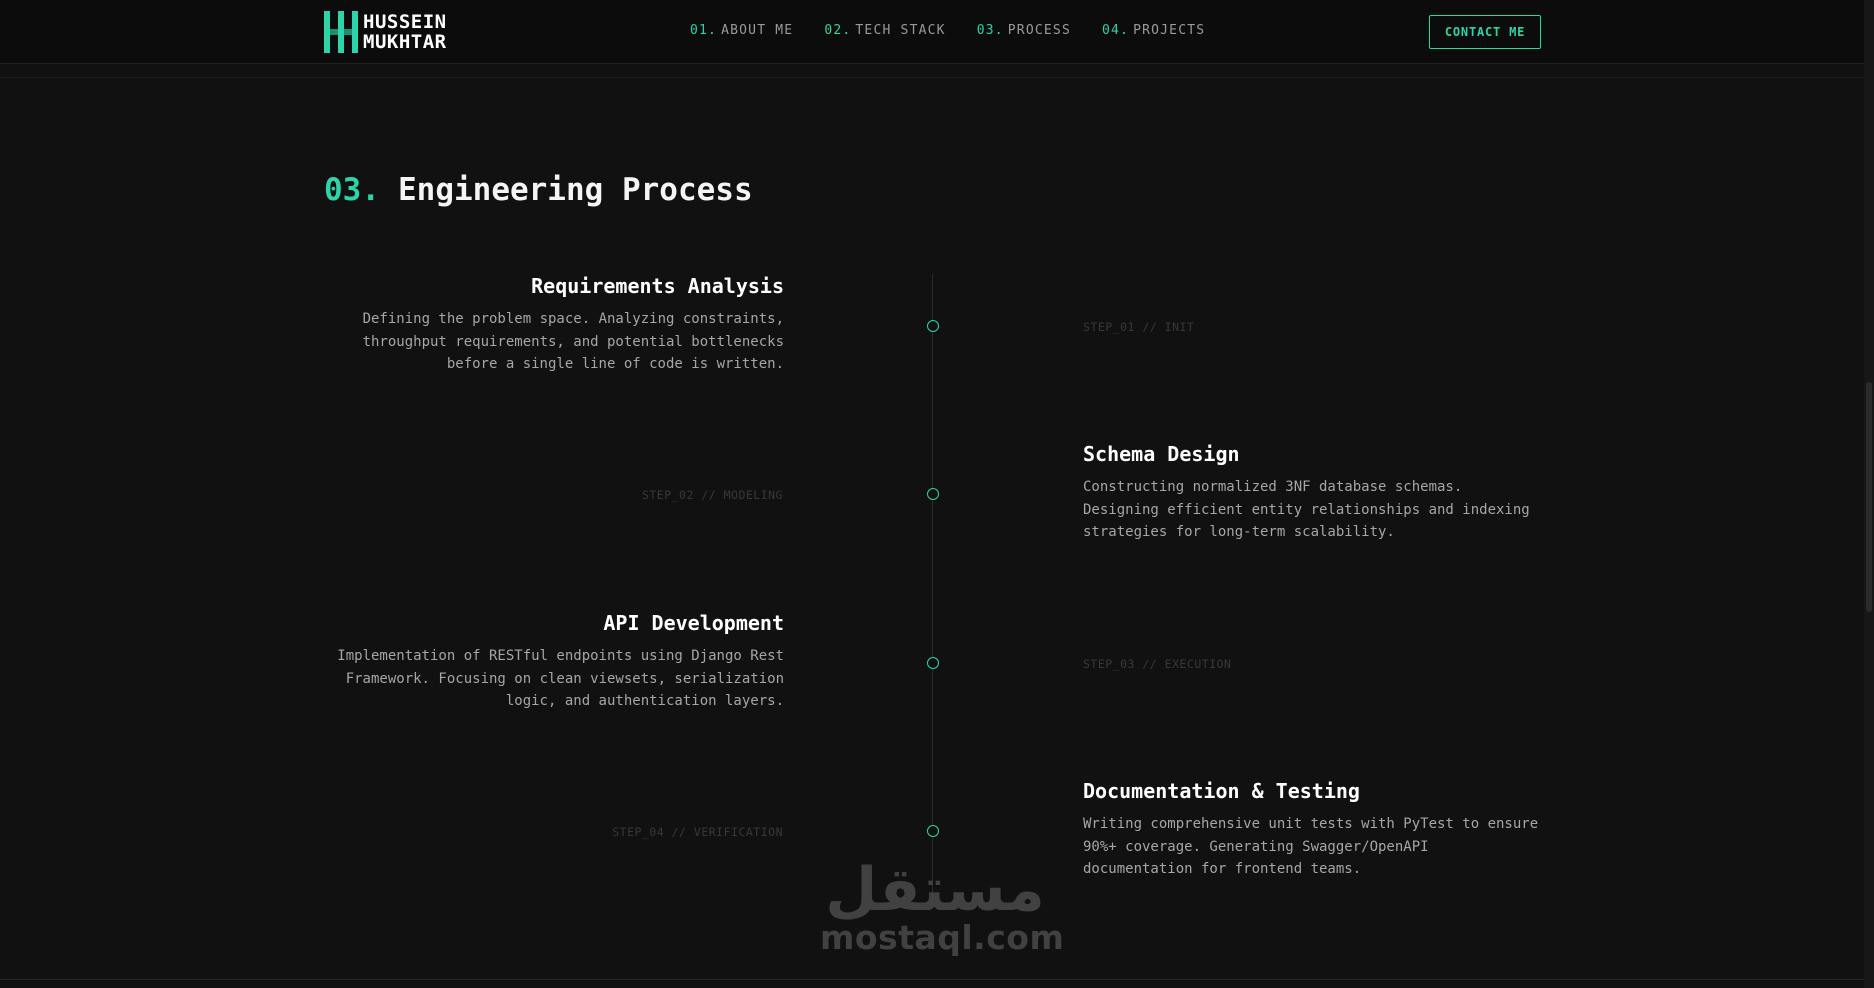  I want to click on logo: HUSSEIN MUKHTAR, so click(385, 32).